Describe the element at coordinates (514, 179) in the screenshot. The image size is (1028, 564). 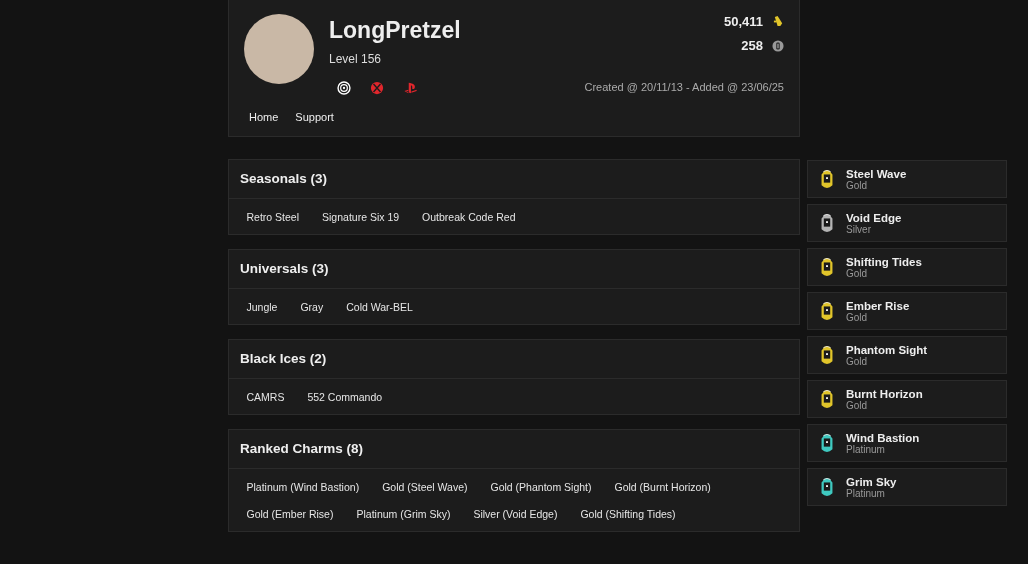
I see `section-title: Seasonals (3)` at that location.